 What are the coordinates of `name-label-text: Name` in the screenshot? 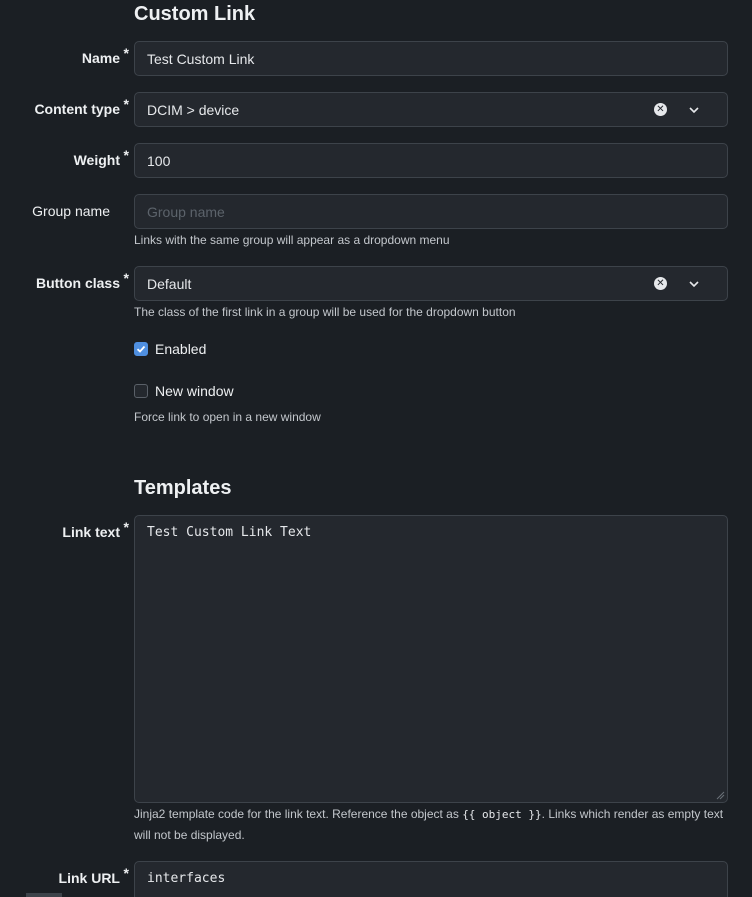 It's located at (100, 58).